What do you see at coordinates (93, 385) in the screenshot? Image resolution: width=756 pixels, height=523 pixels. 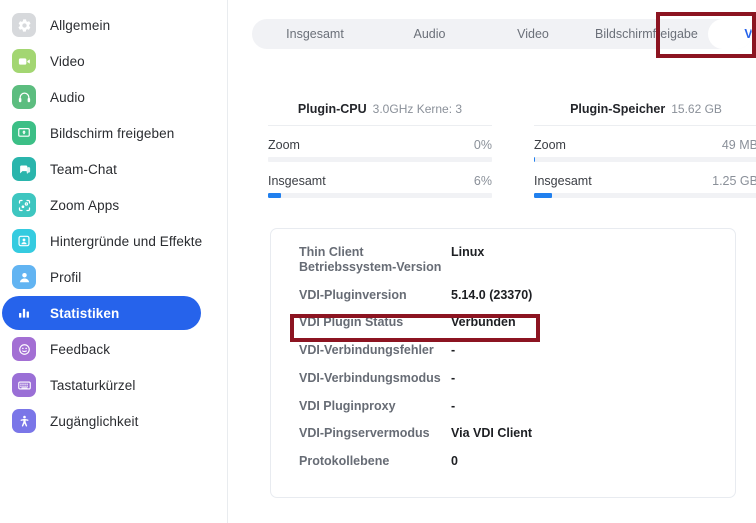 I see `sidebar-item-label: Tastaturkürzel` at bounding box center [93, 385].